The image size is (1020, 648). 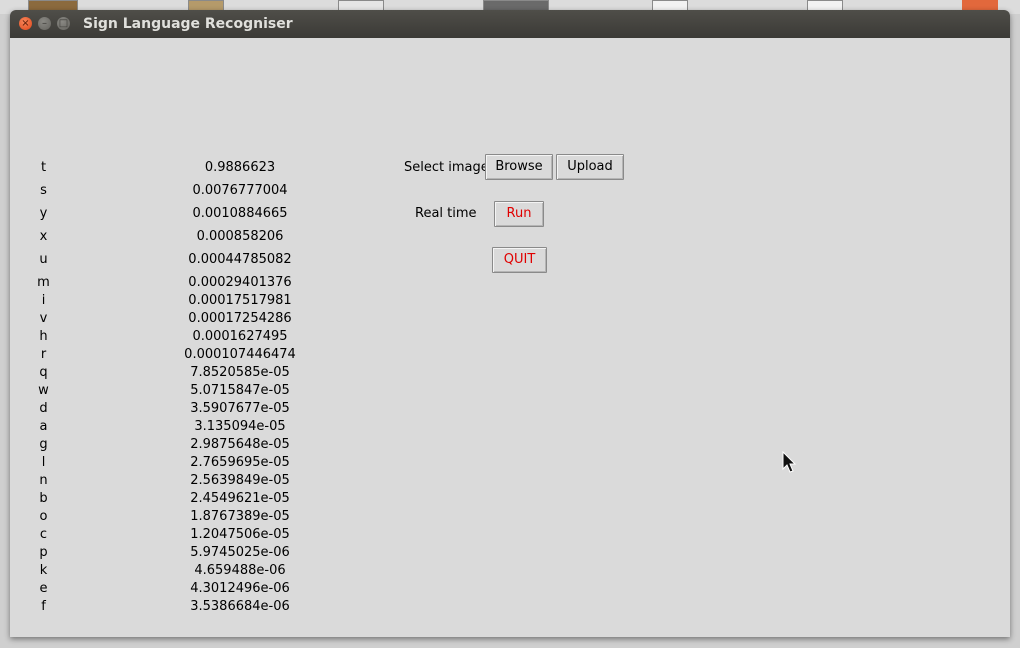 I want to click on minimize-window-button: –, so click(x=44, y=23).